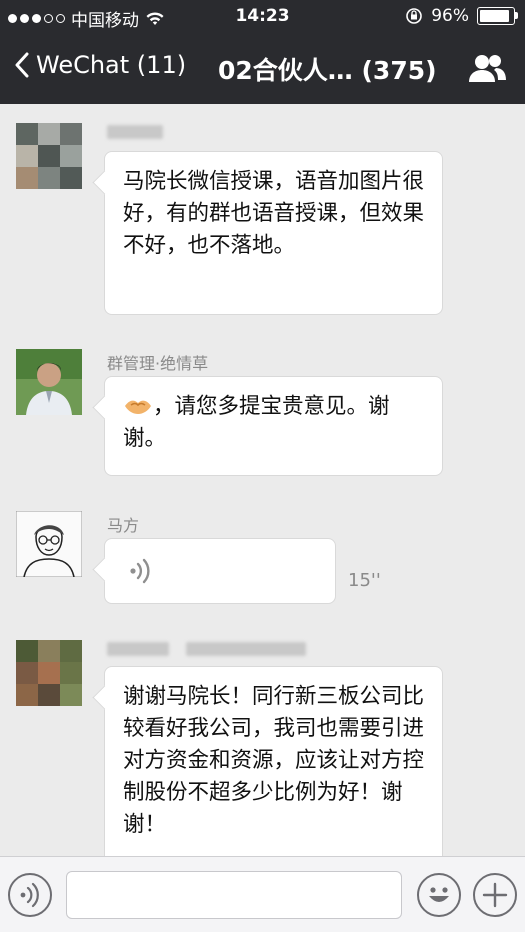 This screenshot has width=525, height=932. Describe the element at coordinates (487, 68) in the screenshot. I see `group-info-icon` at that location.